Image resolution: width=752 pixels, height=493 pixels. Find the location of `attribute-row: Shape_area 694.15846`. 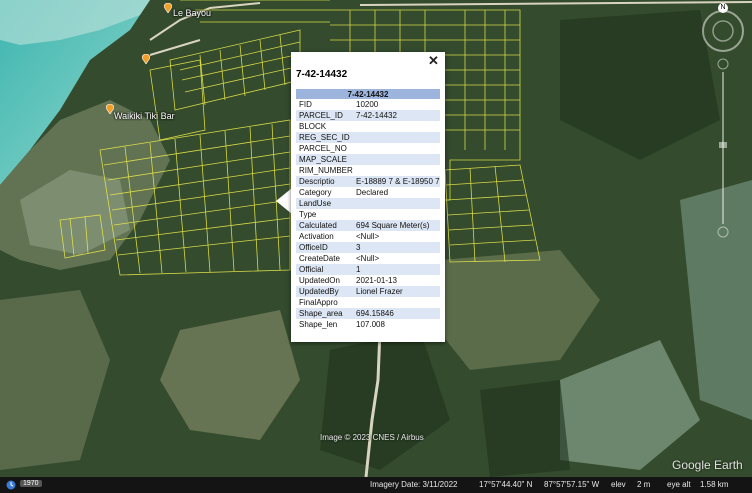

attribute-row: Shape_area 694.15846 is located at coordinates (368, 313).